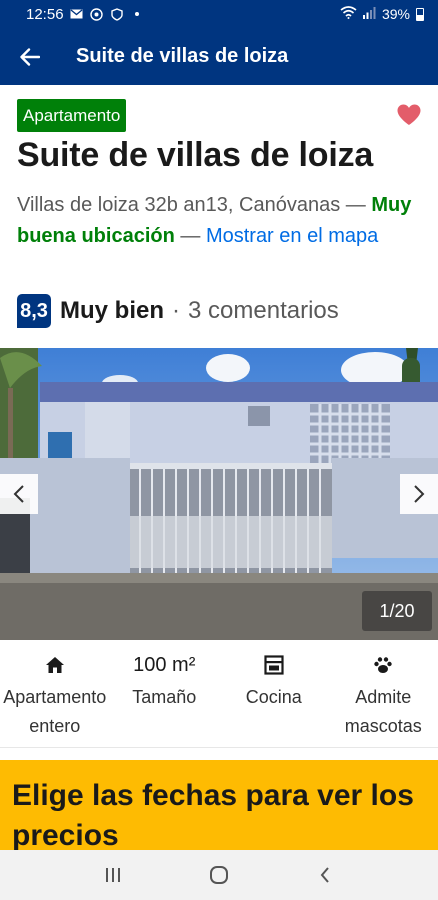 The image size is (438, 900). I want to click on gallery-counter: 1/20, so click(397, 611).